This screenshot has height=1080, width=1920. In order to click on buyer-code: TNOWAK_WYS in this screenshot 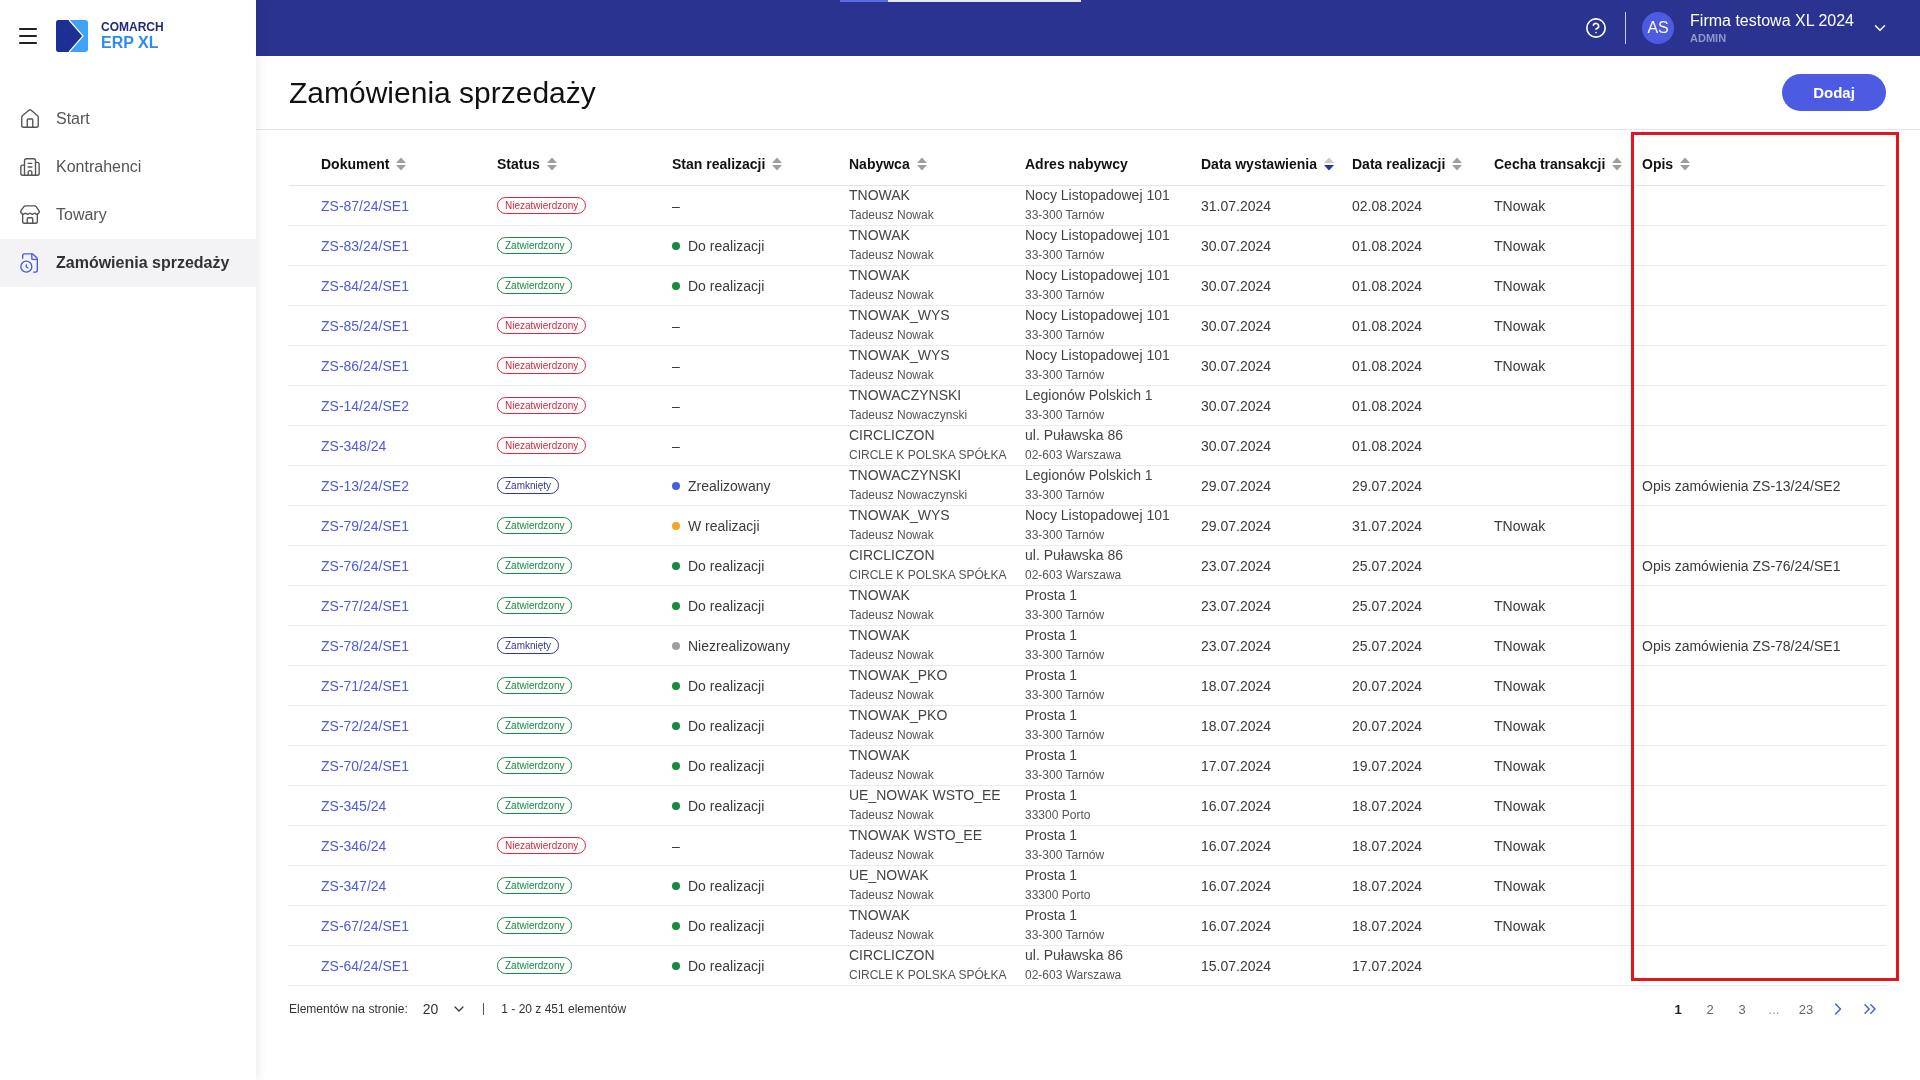, I will do `click(899, 315)`.